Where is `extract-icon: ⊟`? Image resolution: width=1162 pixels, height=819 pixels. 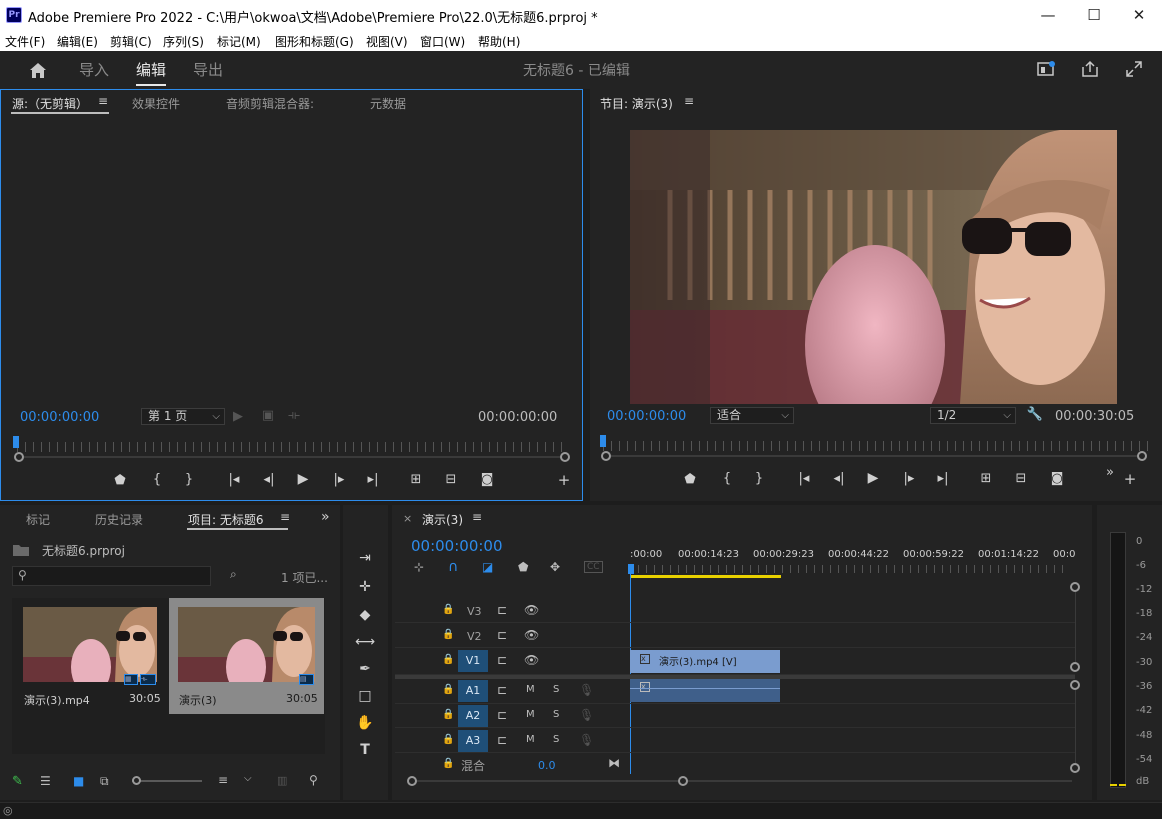 extract-icon: ⊟ is located at coordinates (1021, 478).